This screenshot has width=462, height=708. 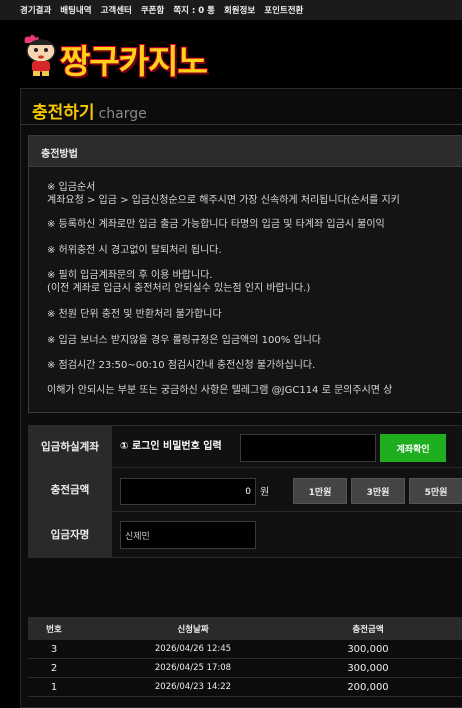 I want to click on amount-label: 충전금액, so click(x=70, y=489).